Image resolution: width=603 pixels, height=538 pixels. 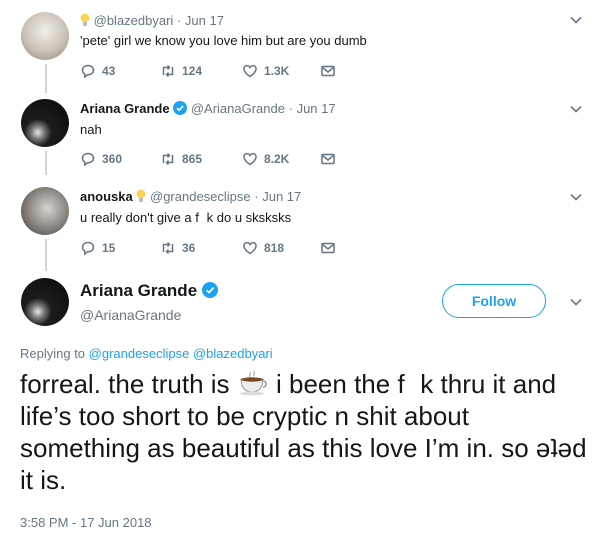 What do you see at coordinates (125, 384) in the screenshot?
I see `main-tweet-text-part: forreal. the truth is` at bounding box center [125, 384].